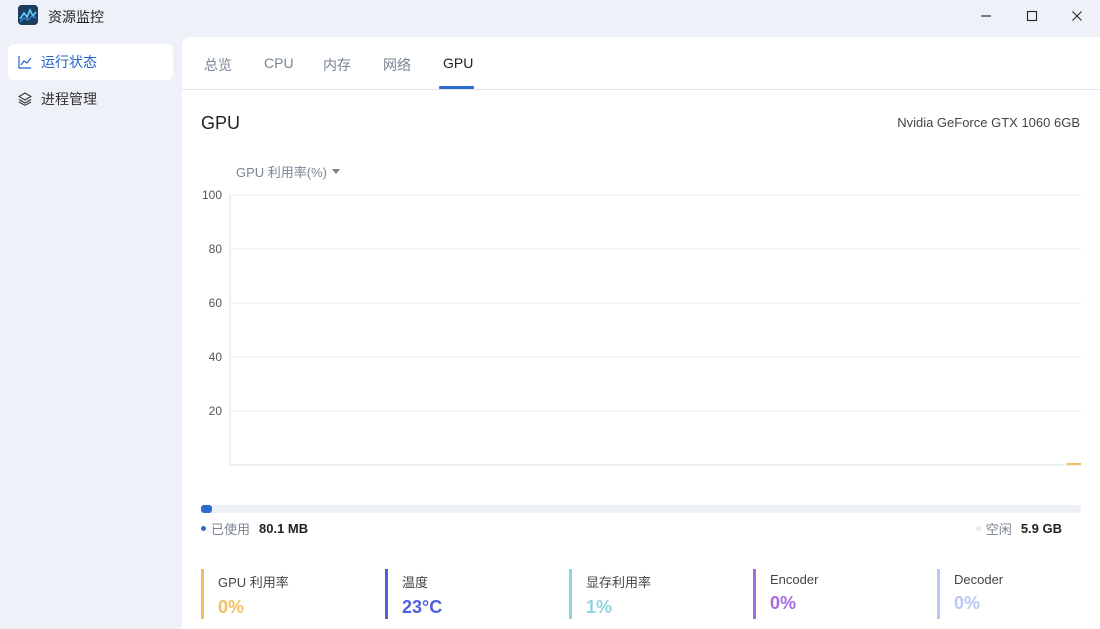 Image resolution: width=1100 pixels, height=629 pixels. I want to click on stat-value: 23°C, so click(422, 607).